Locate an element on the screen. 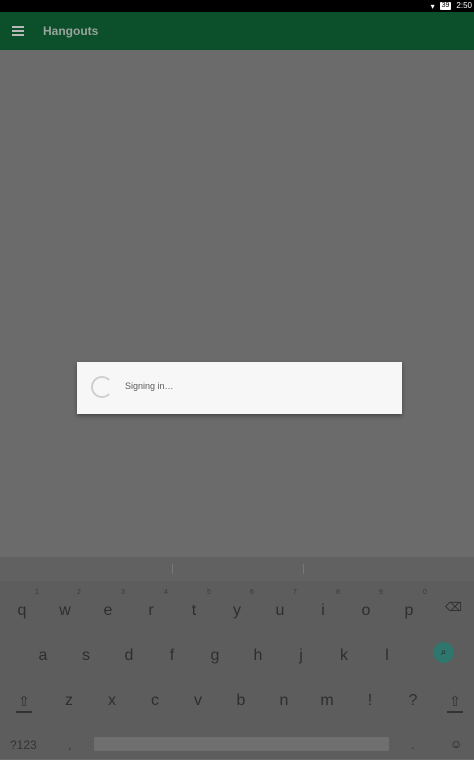 The image size is (474, 760). key-r: r is located at coordinates (151, 611).